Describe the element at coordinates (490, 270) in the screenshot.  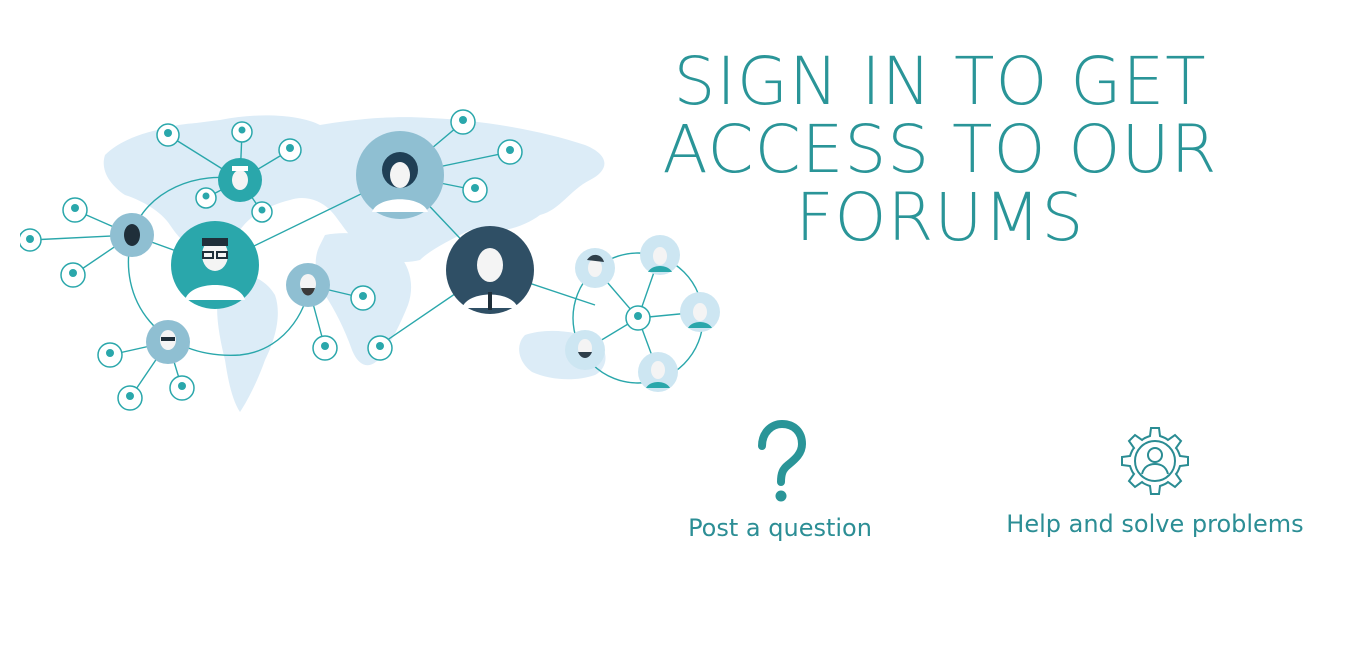
I see `avatar-large-bald-man` at that location.